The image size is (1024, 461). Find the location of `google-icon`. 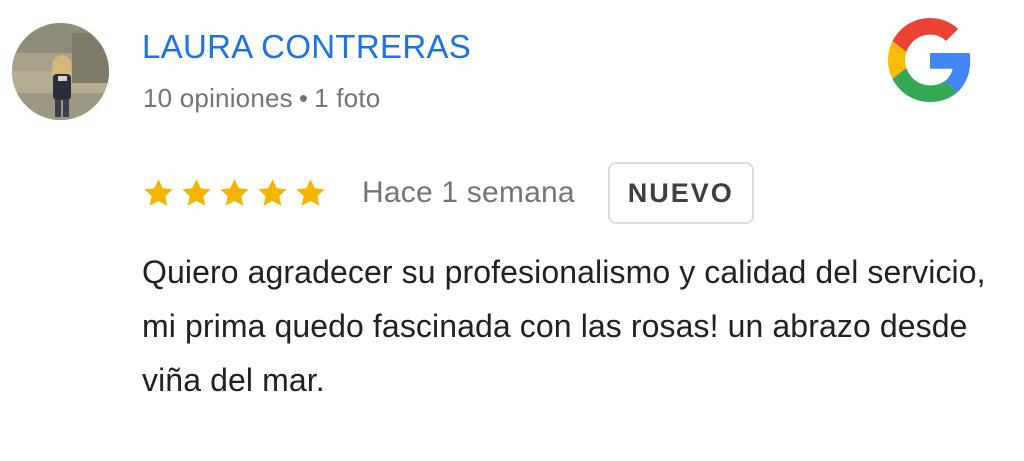

google-icon is located at coordinates (930, 60).